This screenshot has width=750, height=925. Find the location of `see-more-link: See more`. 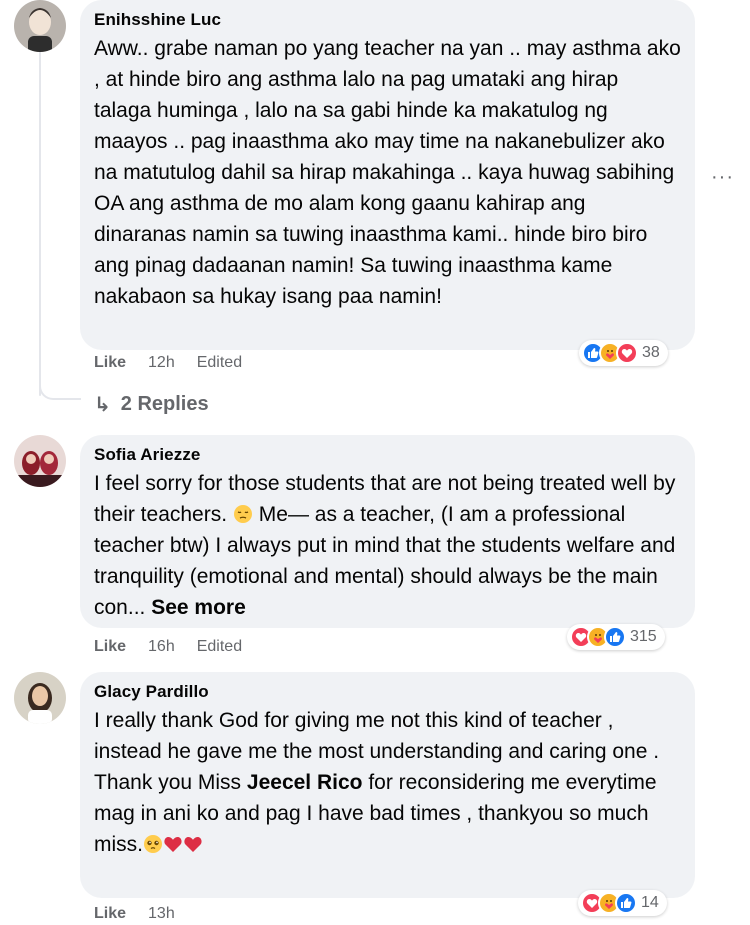

see-more-link: See more is located at coordinates (198, 607).